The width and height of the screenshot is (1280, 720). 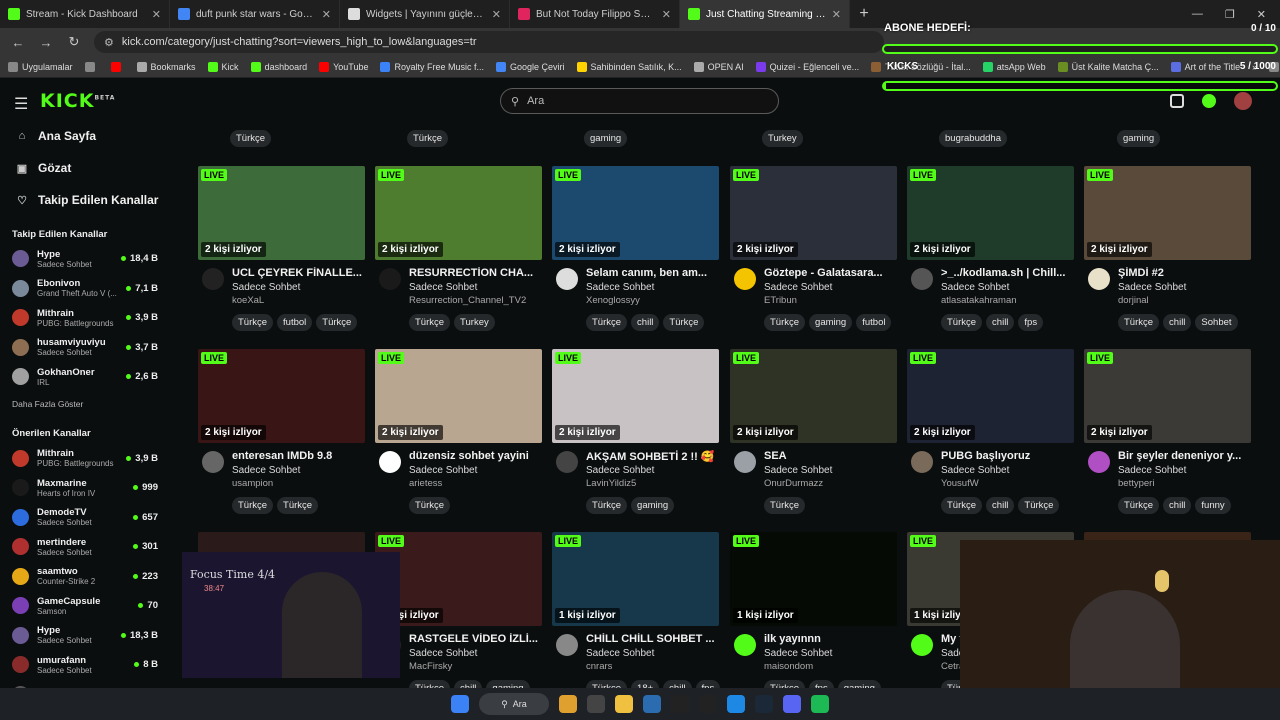 I want to click on taskbar-search: ⚲ Ara, so click(x=514, y=704).